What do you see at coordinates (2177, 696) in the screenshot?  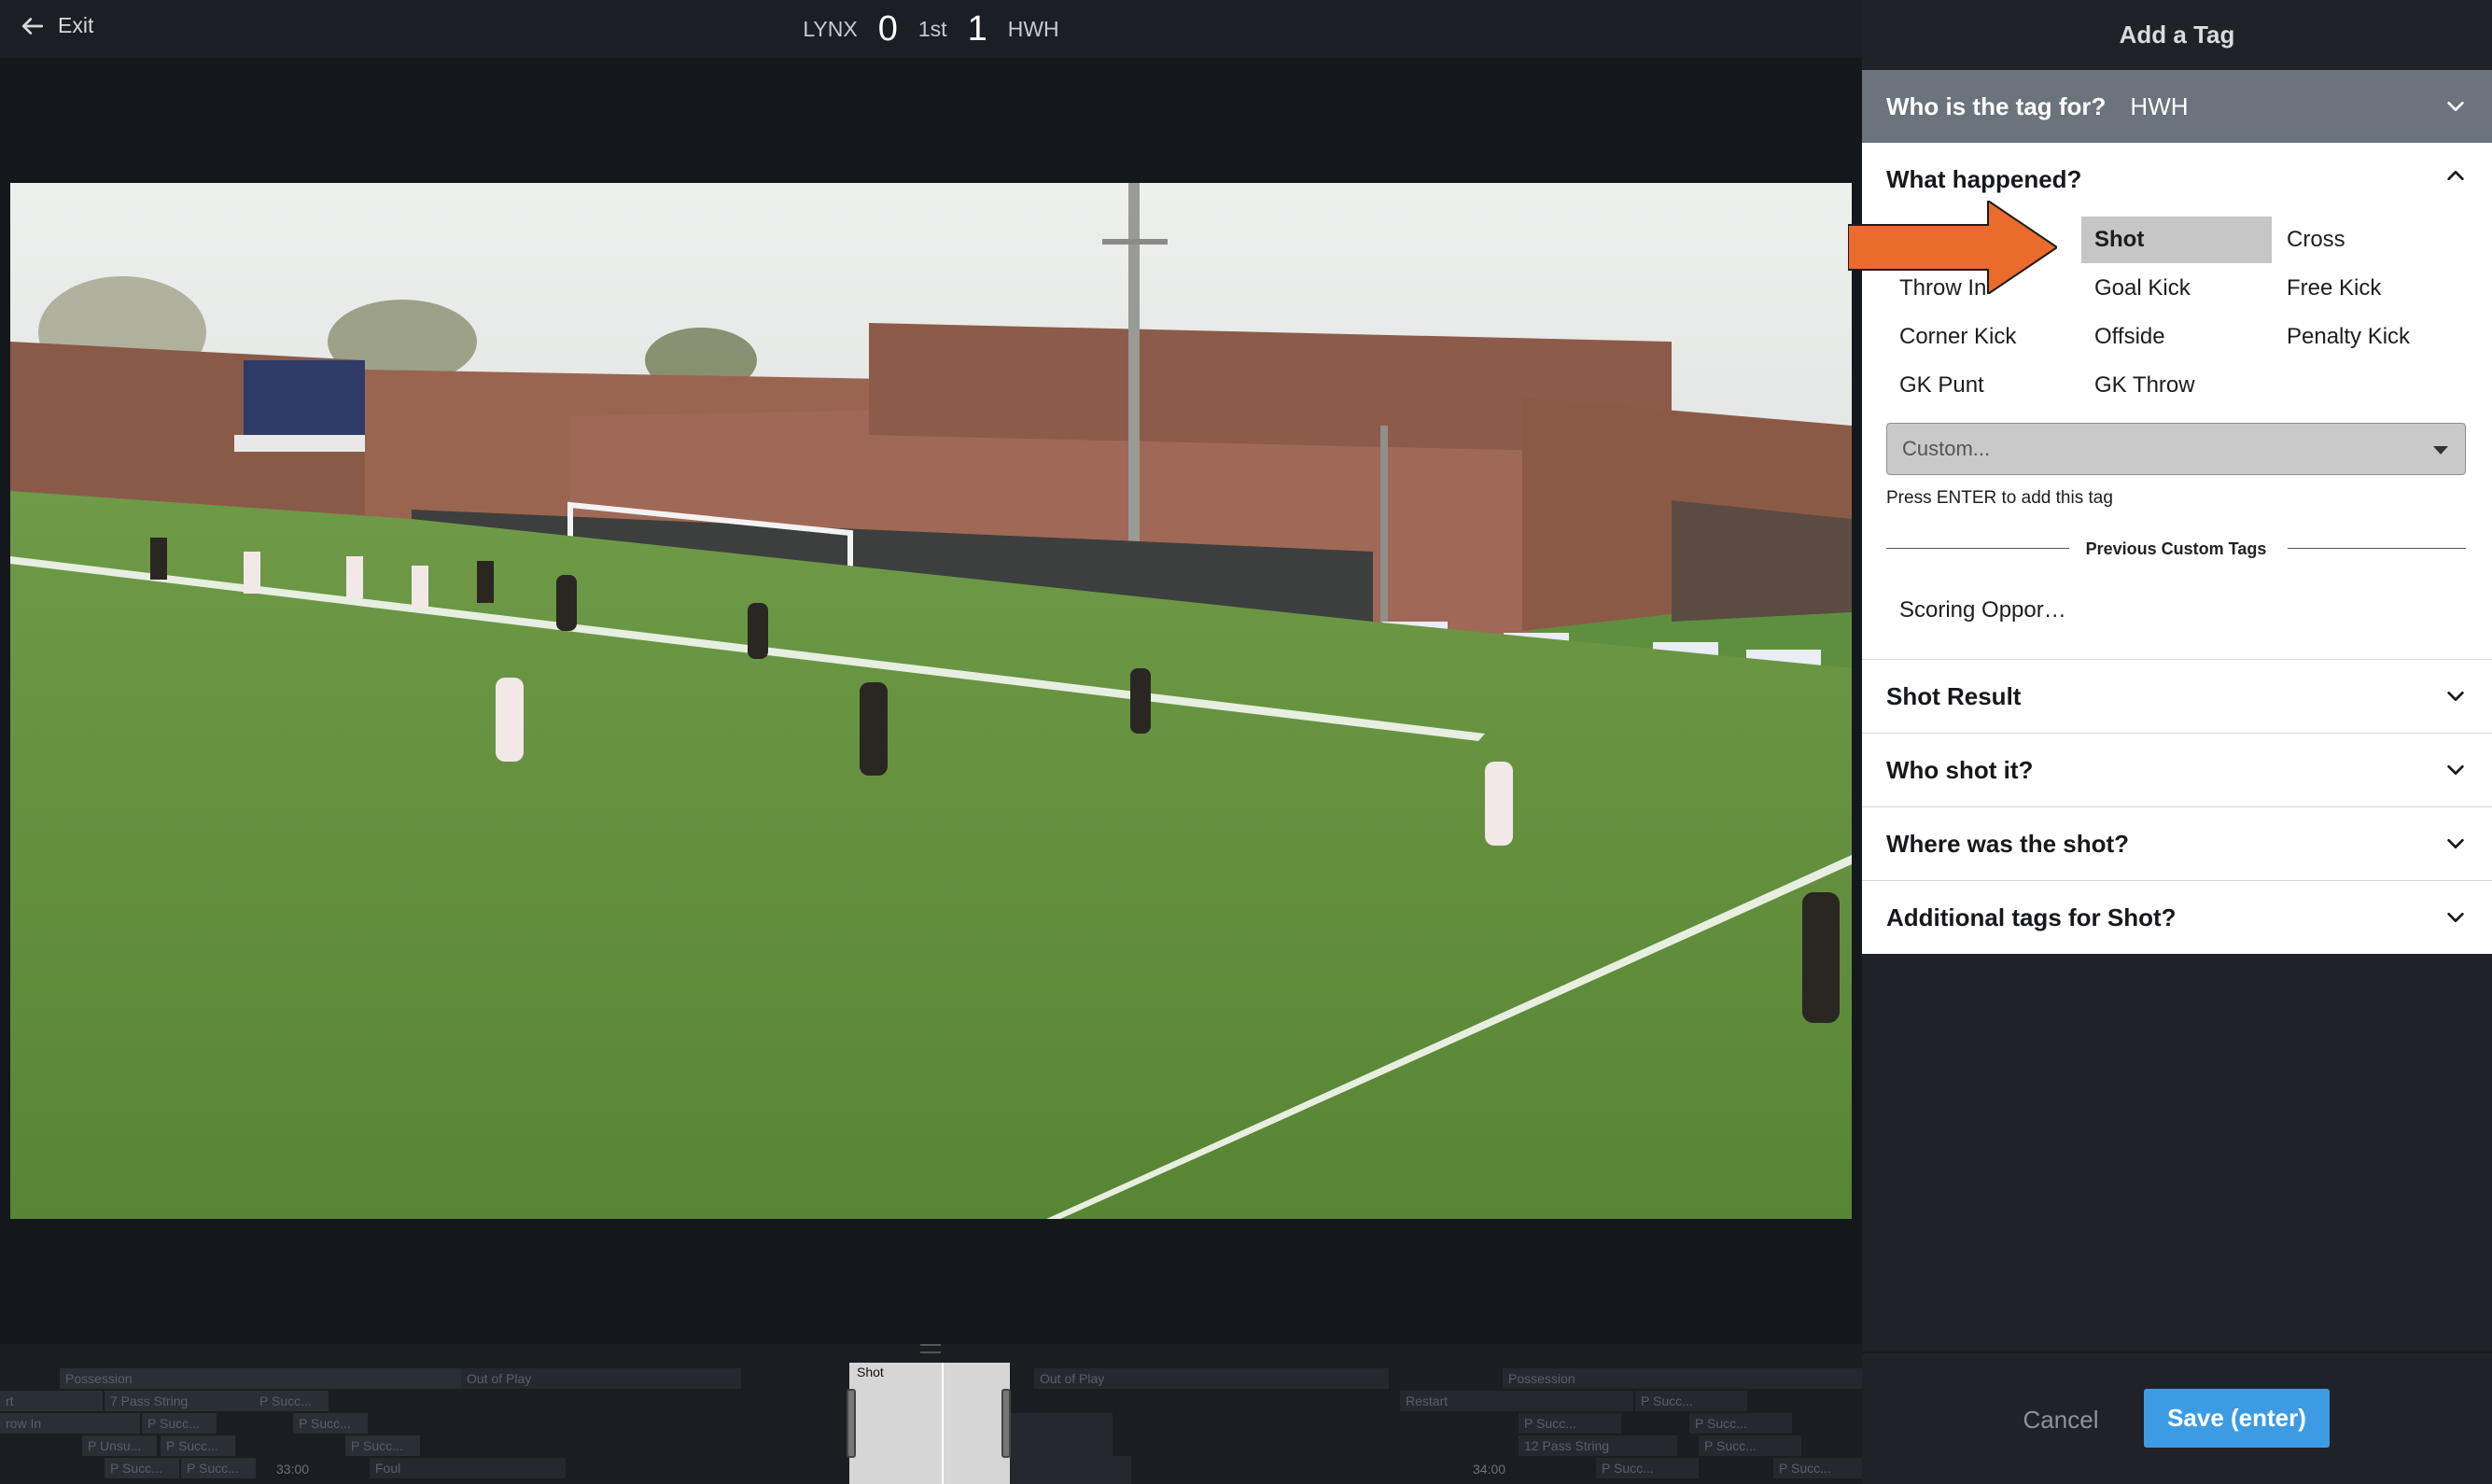 I see `shot-result-section: Shot Result` at bounding box center [2177, 696].